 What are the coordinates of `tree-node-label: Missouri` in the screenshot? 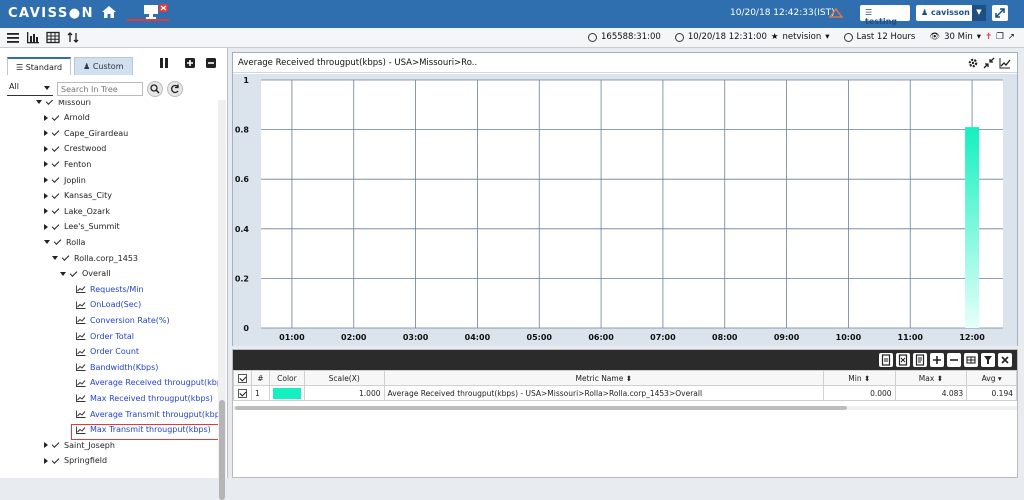 It's located at (74, 103).